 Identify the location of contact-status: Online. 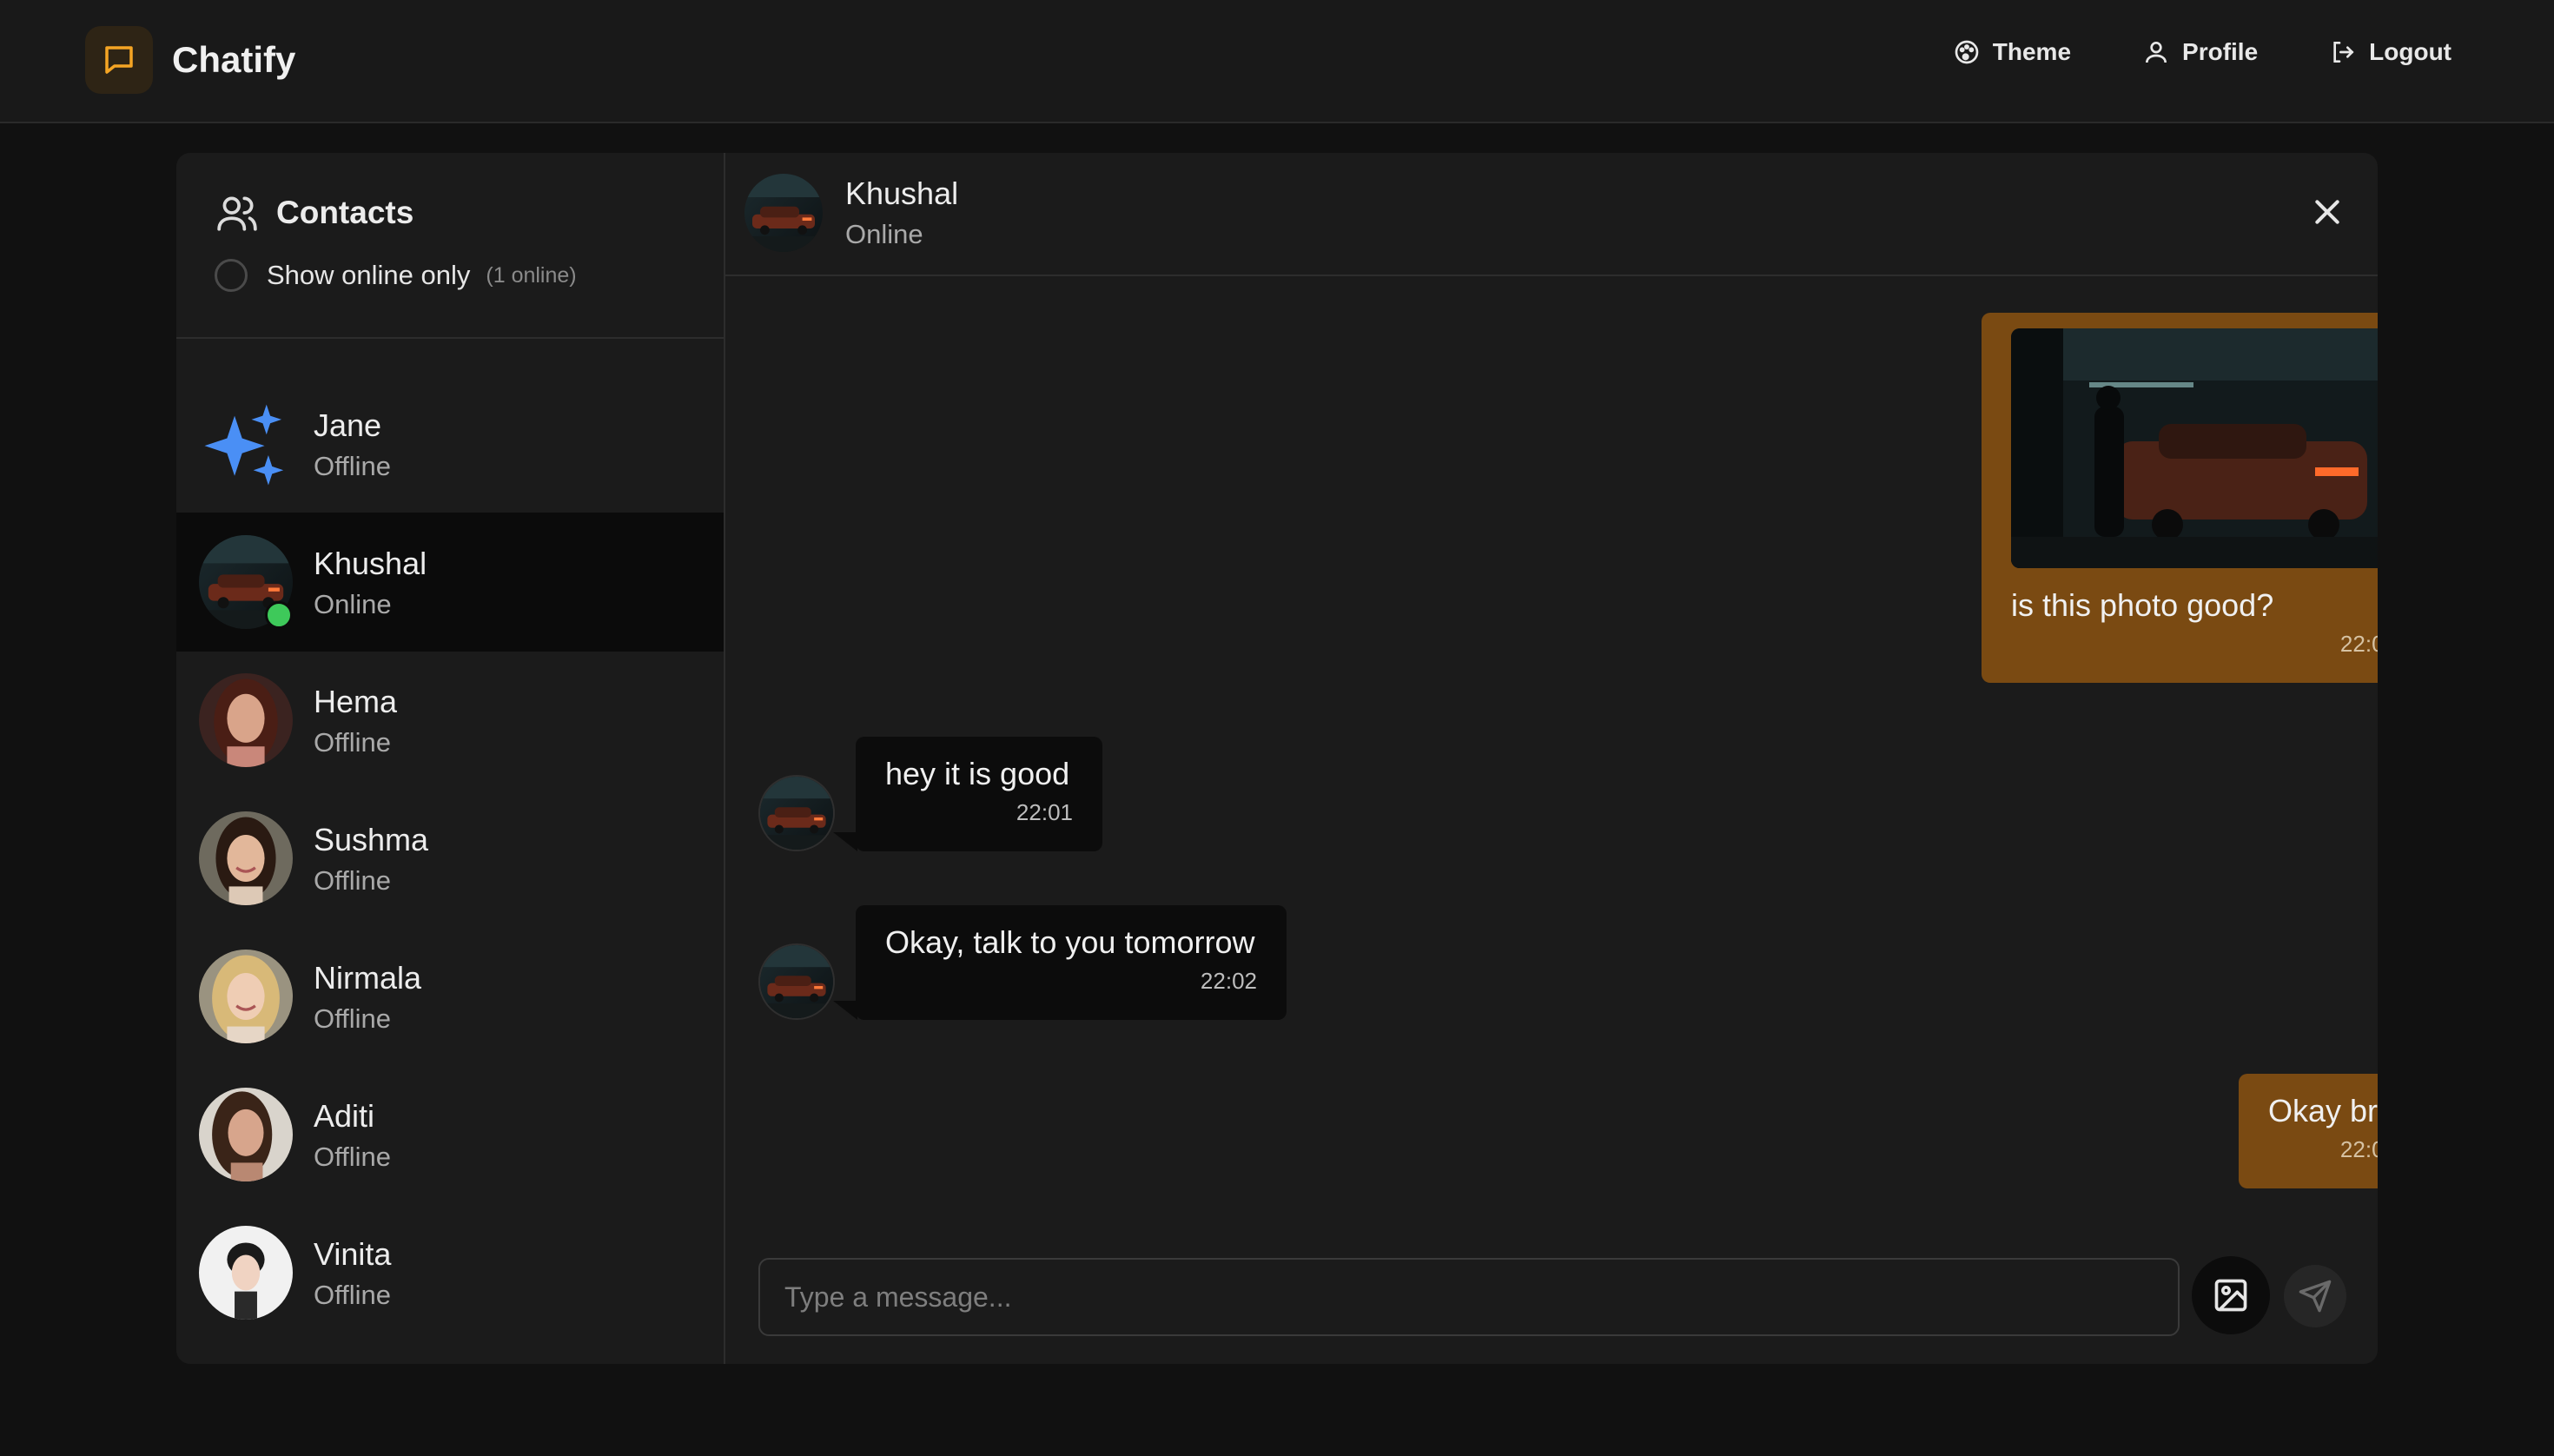
(353, 604).